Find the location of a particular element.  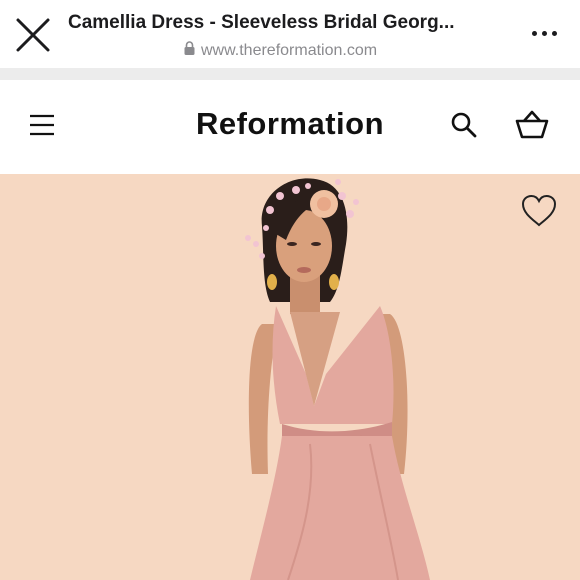

toolbar-divider is located at coordinates (290, 74).